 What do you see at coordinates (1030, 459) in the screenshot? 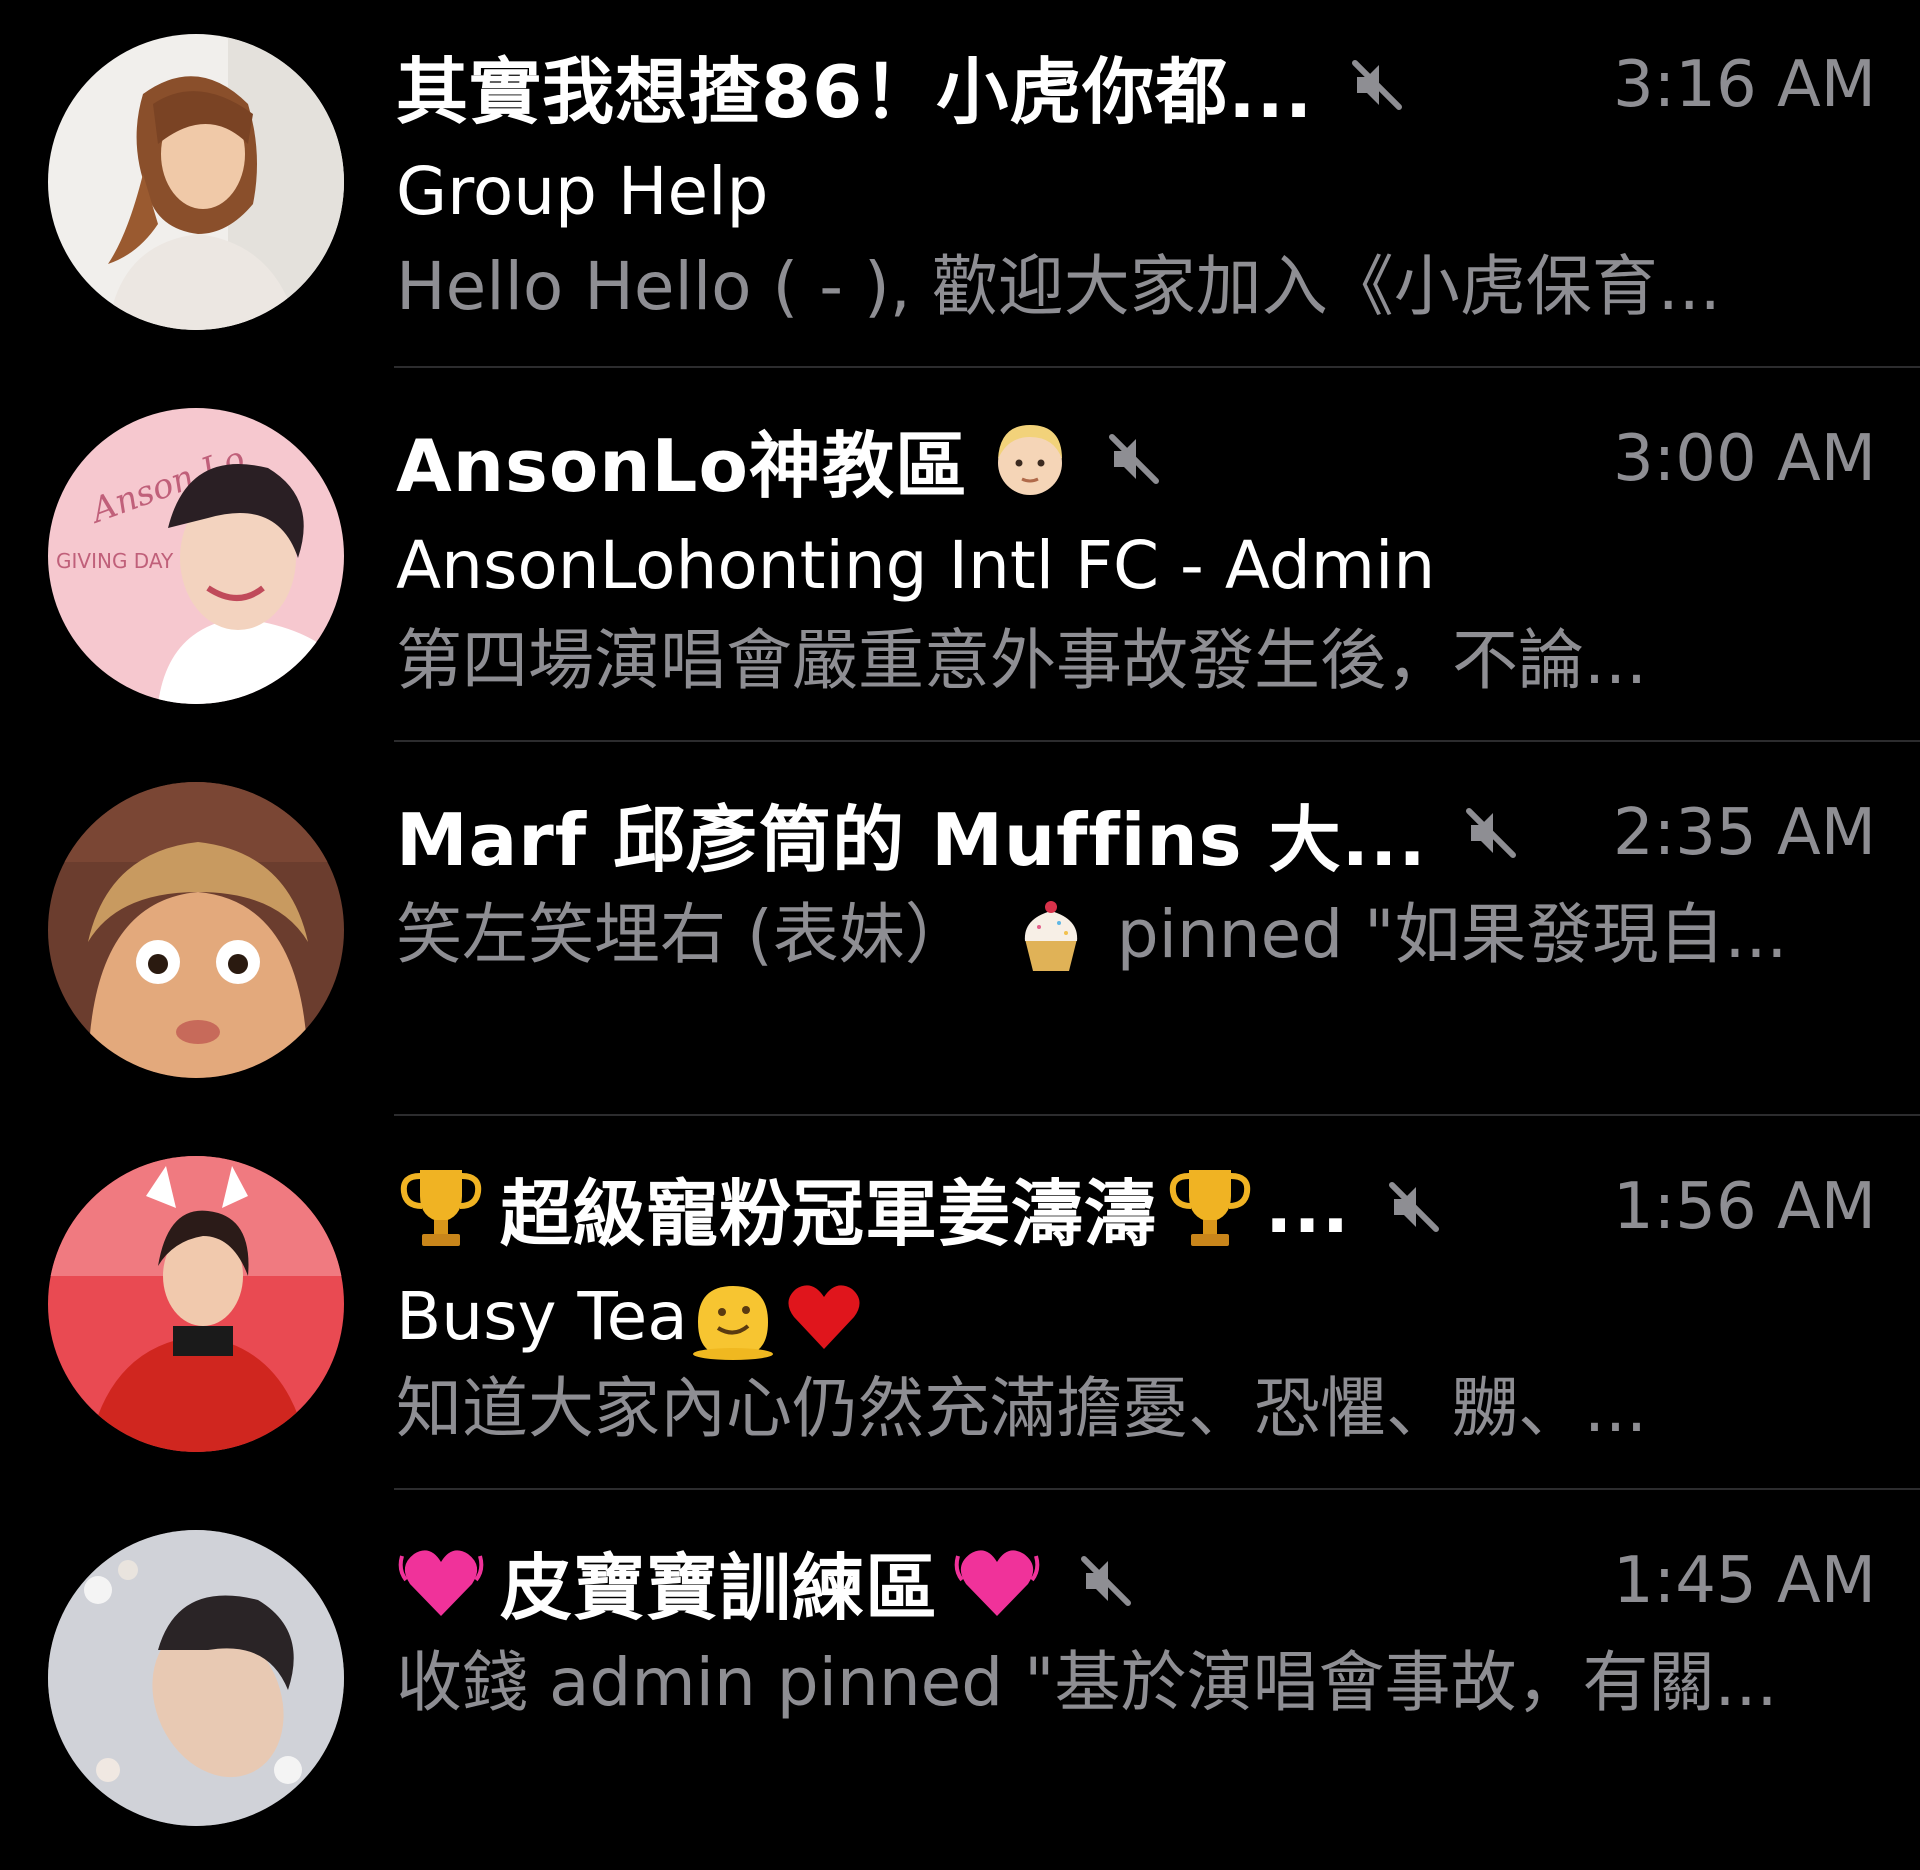
I see `blond-person-emoji` at bounding box center [1030, 459].